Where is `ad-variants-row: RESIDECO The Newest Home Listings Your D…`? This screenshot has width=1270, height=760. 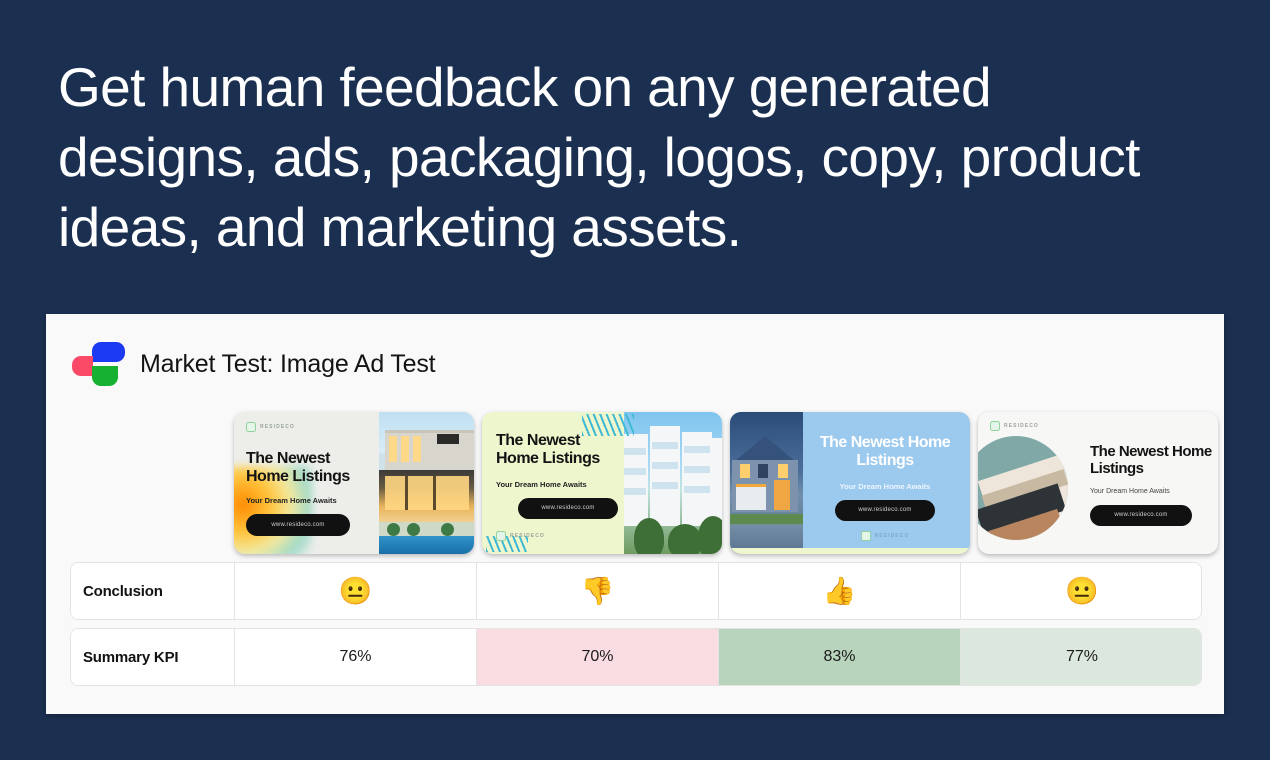
ad-variants-row: RESIDECO The Newest Home Listings Your D… is located at coordinates (726, 483).